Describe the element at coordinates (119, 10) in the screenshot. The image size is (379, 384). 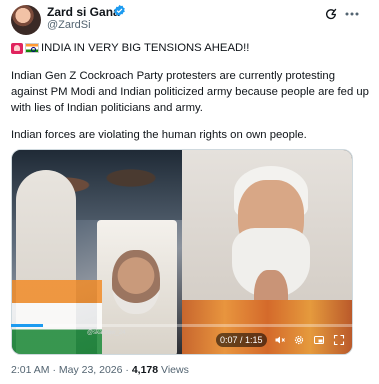
I see `verified-badge-icon` at that location.